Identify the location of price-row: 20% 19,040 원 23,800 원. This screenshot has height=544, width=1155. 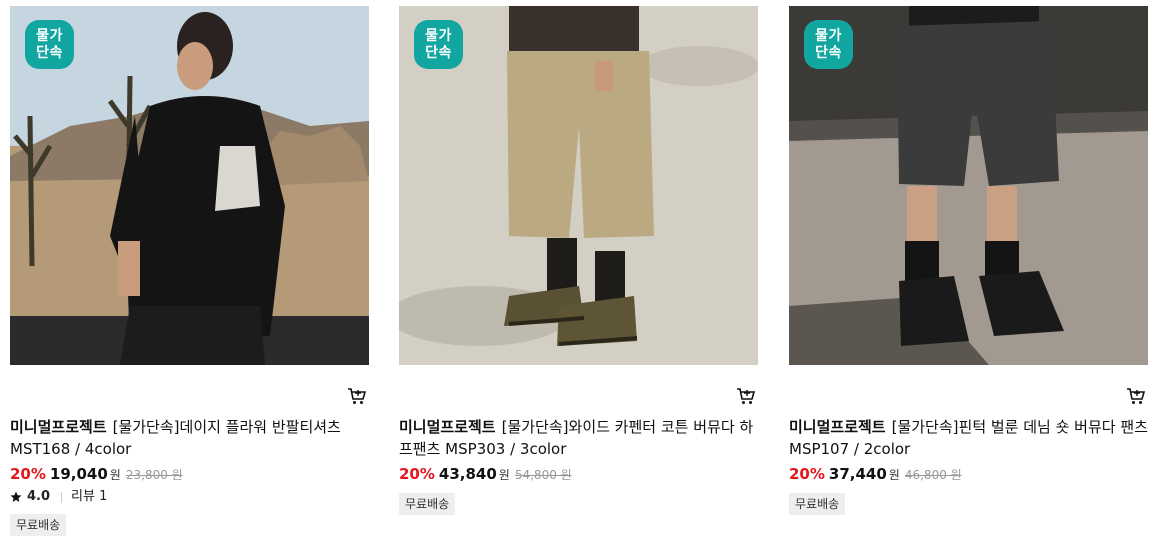
(189, 474).